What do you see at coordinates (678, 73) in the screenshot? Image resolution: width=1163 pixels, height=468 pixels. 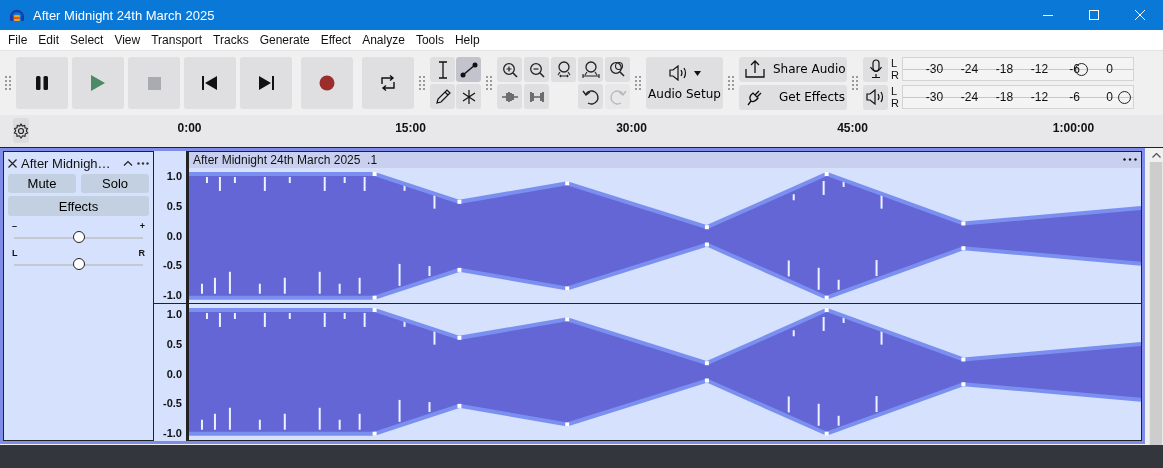 I see `speaker-icon` at bounding box center [678, 73].